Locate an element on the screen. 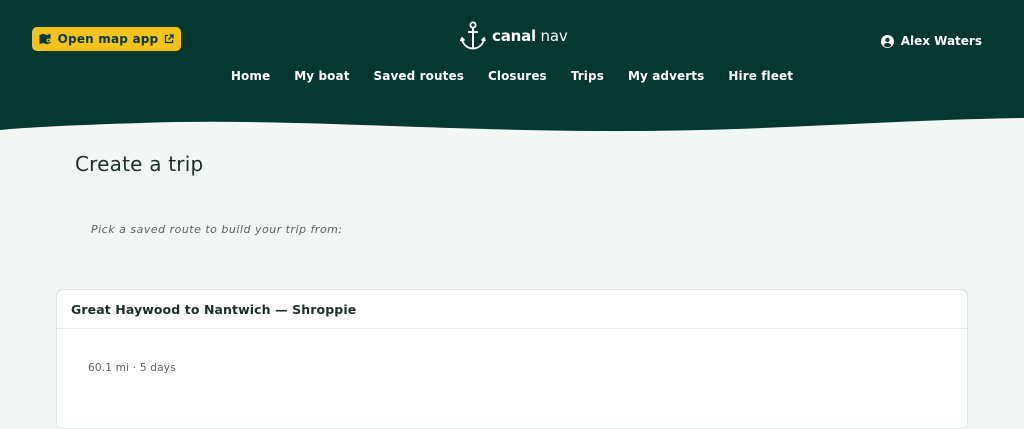  saved-route-card-header: Great Haywood to Nantwich — Shroppie is located at coordinates (512, 309).